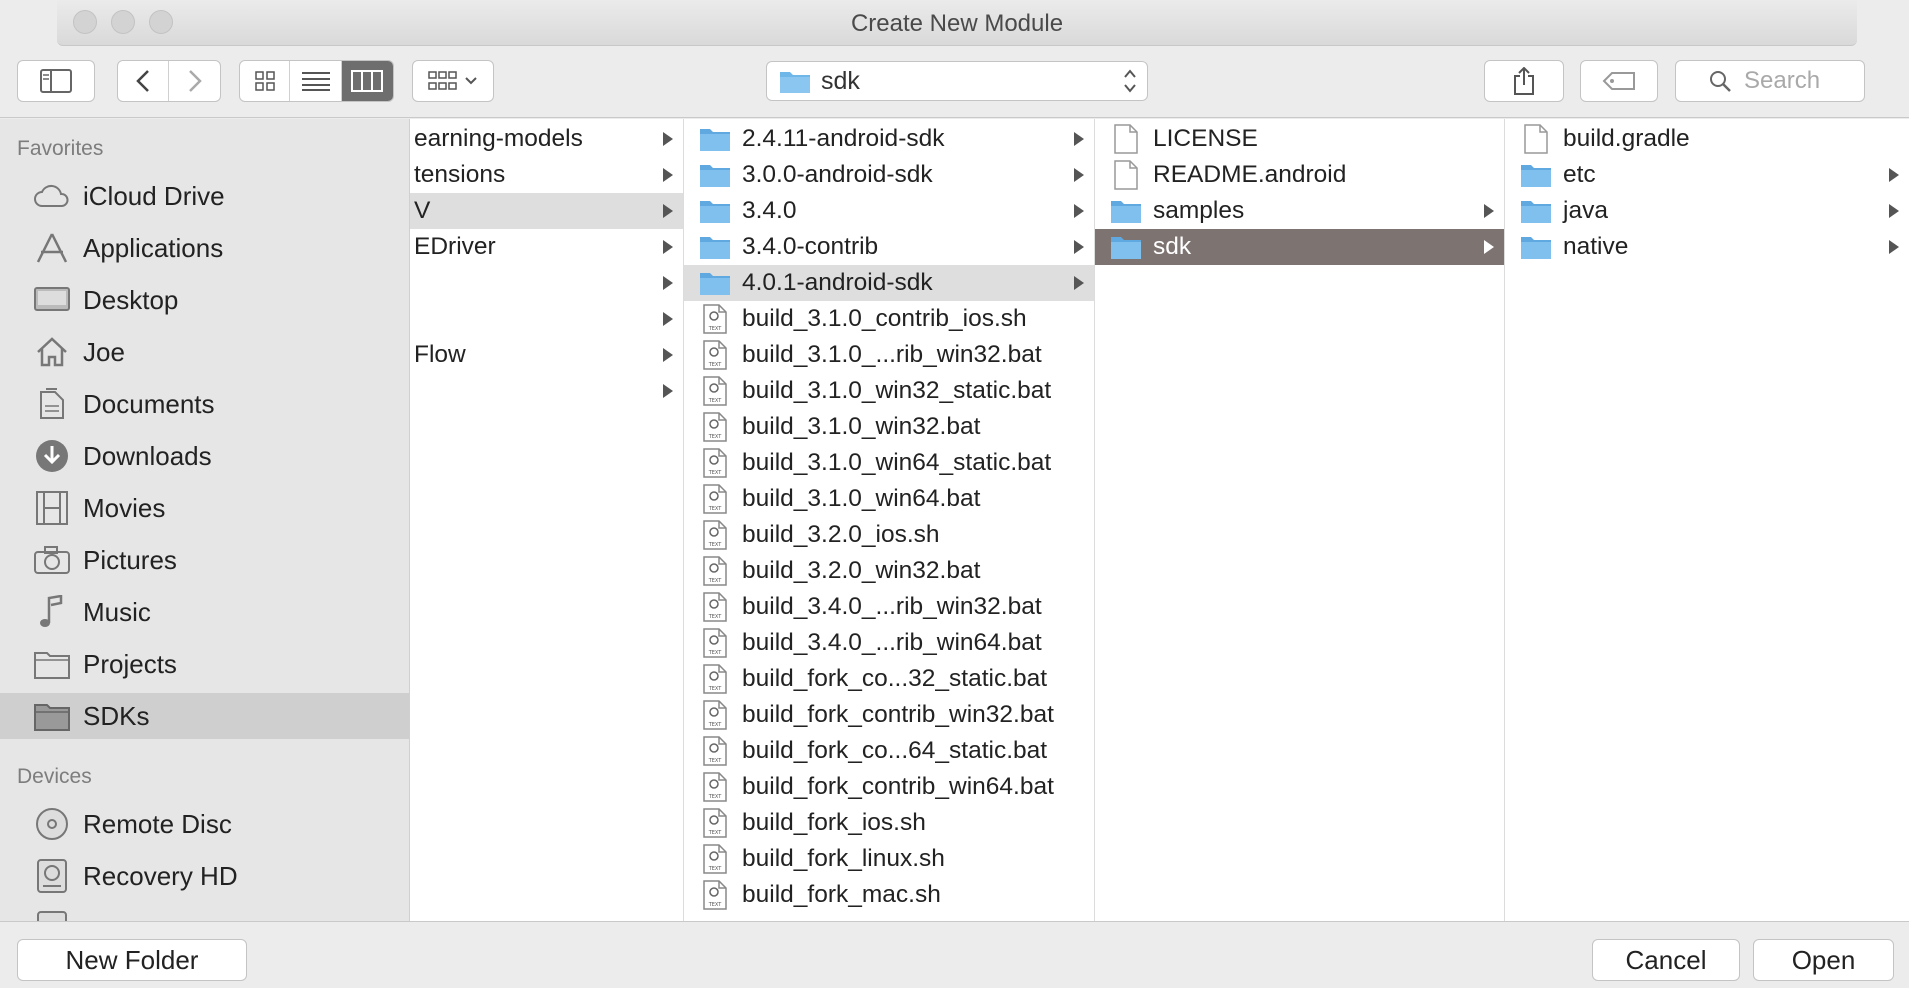 Image resolution: width=1909 pixels, height=988 pixels. Describe the element at coordinates (204, 824) in the screenshot. I see `sidebar-item-remote-disc: Remote Disc` at that location.